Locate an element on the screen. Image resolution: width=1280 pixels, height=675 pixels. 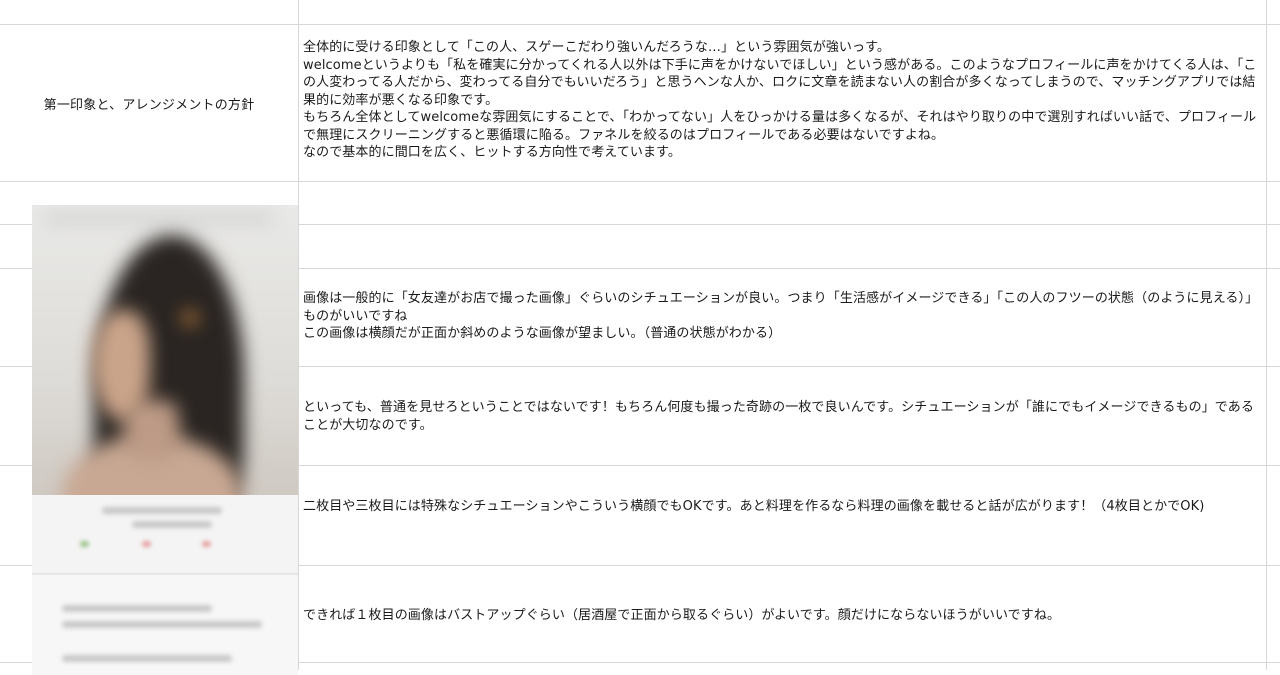
face-shape is located at coordinates (121, 365).